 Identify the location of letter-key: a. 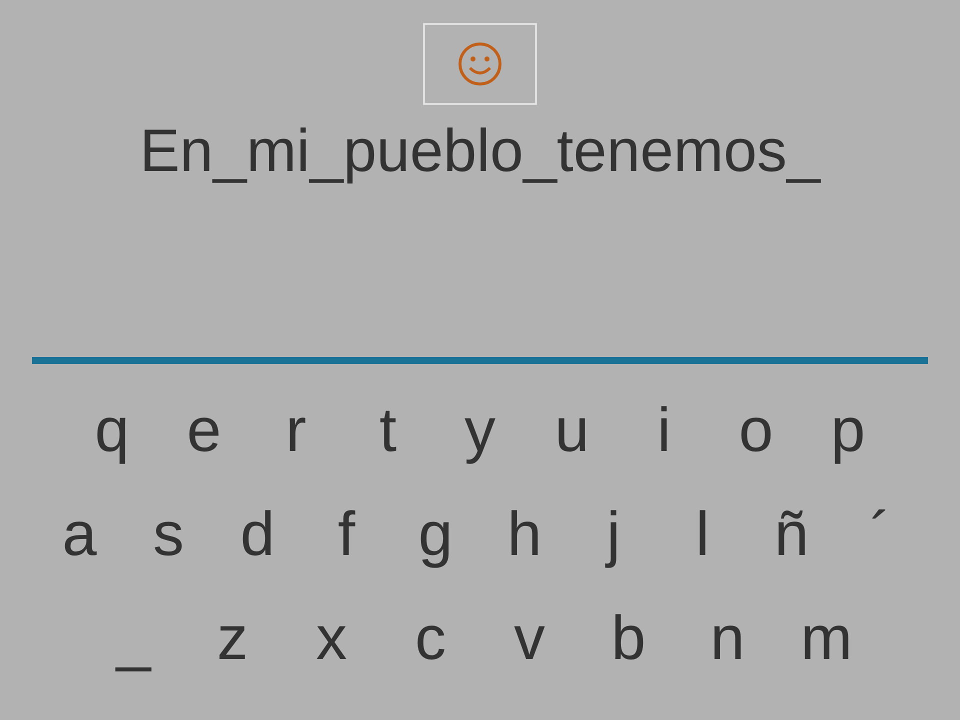
(79, 535).